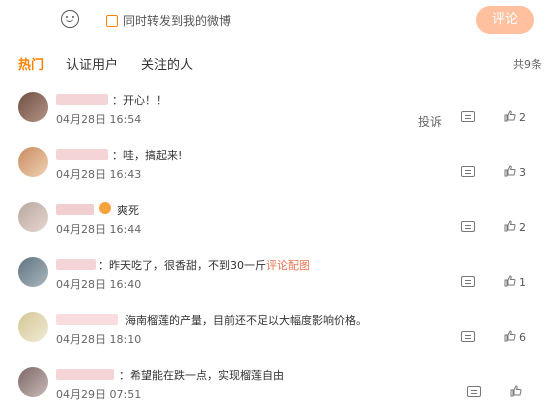  I want to click on like-count: 1, so click(522, 282).